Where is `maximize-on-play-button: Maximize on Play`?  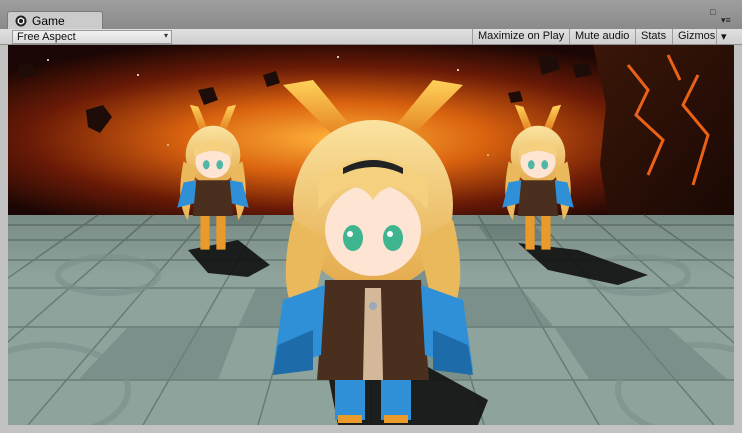
maximize-on-play-button: Maximize on Play is located at coordinates (520, 36).